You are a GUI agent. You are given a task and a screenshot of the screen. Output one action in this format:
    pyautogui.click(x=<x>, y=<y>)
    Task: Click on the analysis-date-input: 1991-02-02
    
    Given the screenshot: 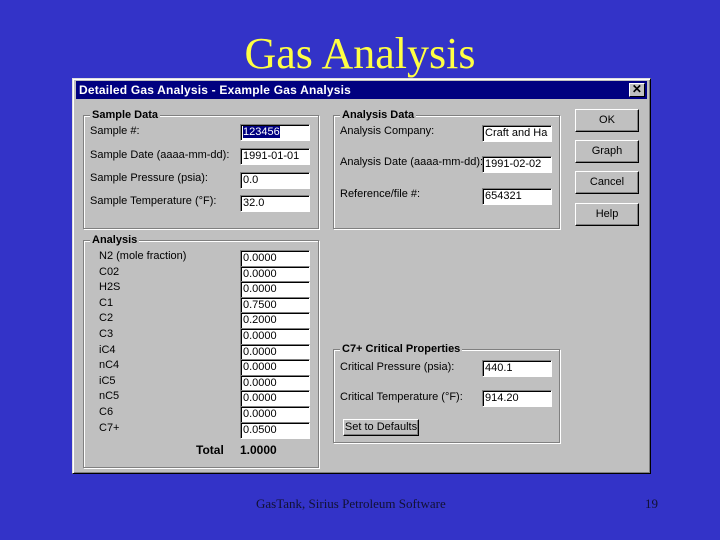 What is the action you would take?
    pyautogui.click(x=517, y=164)
    